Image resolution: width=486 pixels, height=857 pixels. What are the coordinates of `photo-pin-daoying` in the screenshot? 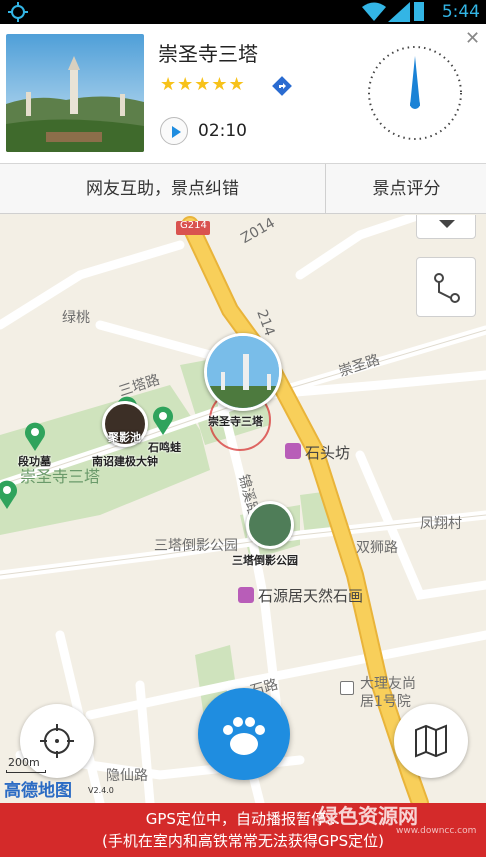 It's located at (270, 525).